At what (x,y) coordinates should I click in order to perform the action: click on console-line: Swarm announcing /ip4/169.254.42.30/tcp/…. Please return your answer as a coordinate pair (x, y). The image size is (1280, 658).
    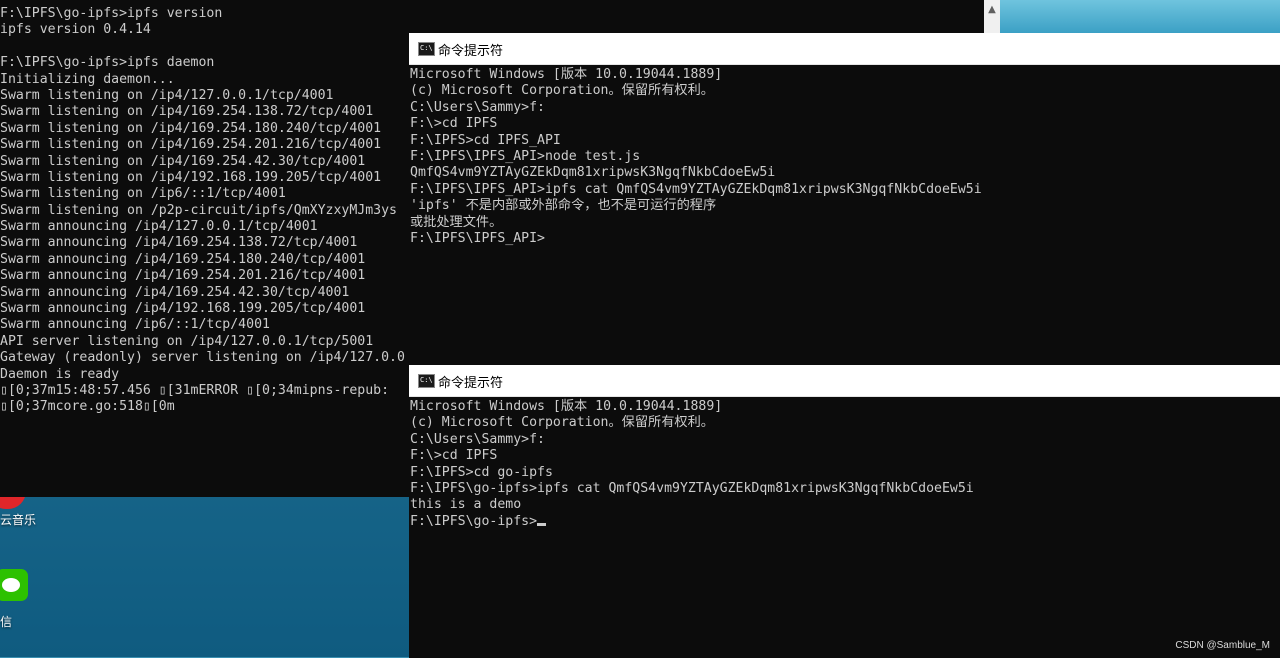
    Looking at the image, I should click on (175, 292).